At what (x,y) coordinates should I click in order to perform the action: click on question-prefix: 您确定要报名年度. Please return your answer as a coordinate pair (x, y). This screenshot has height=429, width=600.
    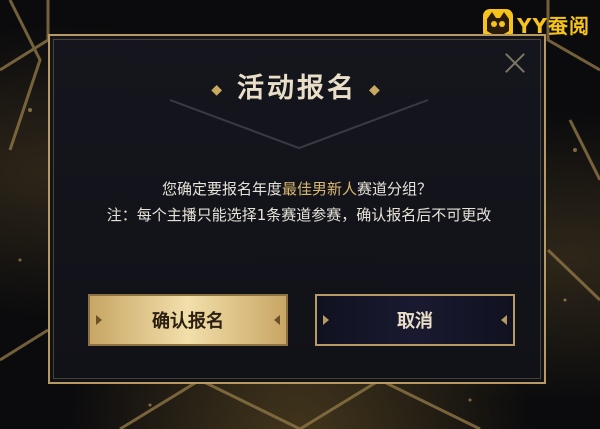
    Looking at the image, I should click on (221, 189).